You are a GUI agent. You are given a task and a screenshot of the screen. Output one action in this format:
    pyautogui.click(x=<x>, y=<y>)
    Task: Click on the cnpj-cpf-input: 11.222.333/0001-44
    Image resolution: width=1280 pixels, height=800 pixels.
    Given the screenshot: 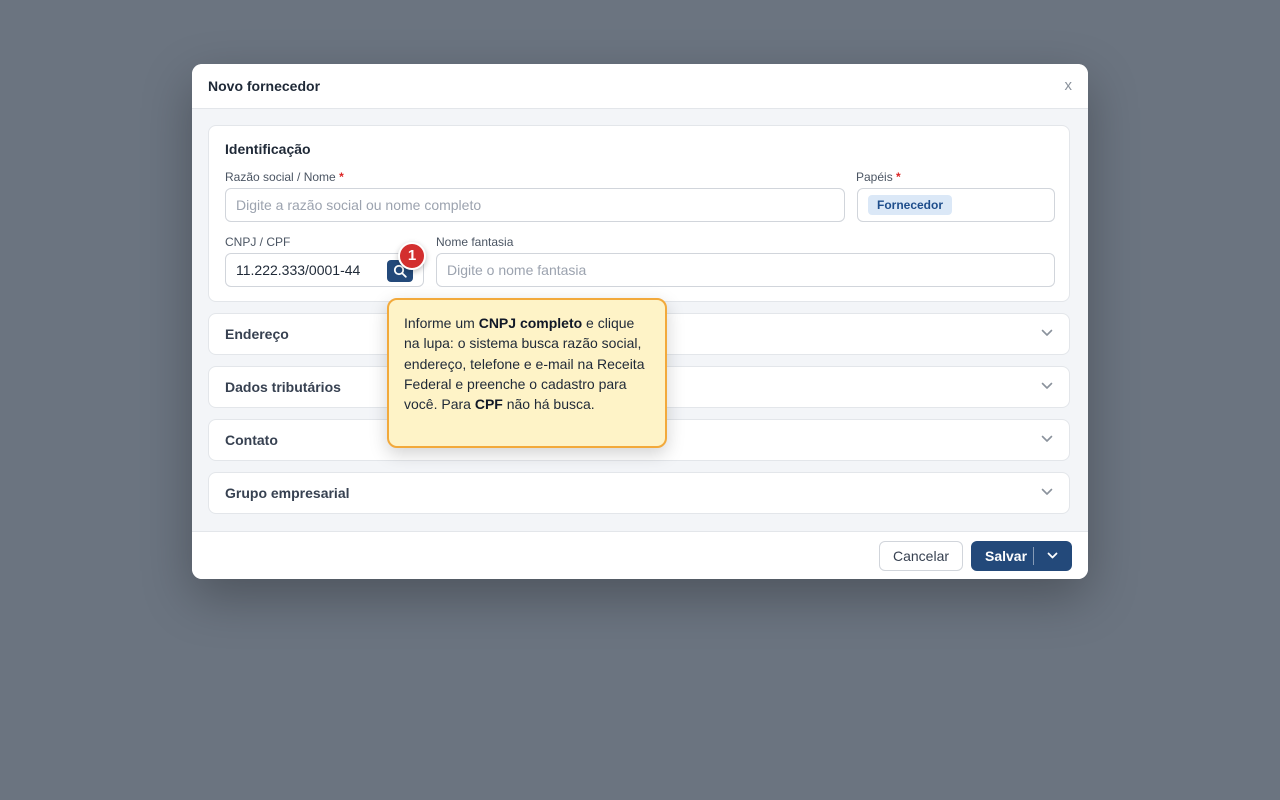 What is the action you would take?
    pyautogui.click(x=324, y=270)
    